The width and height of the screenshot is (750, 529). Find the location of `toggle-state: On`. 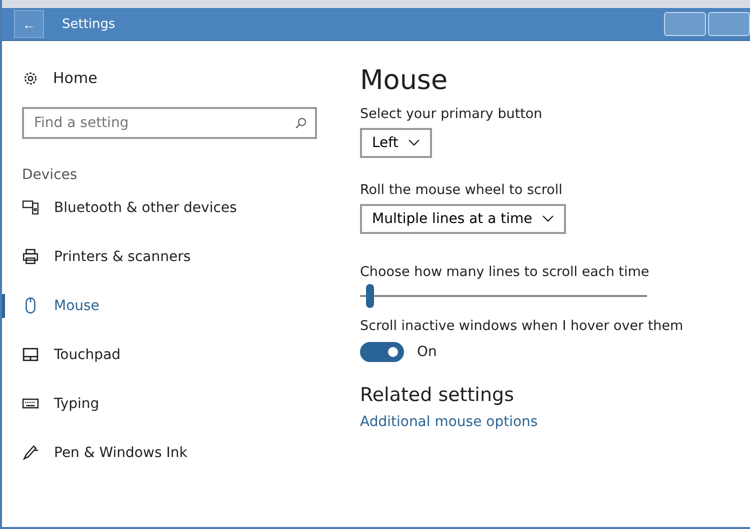

toggle-state: On is located at coordinates (427, 352).